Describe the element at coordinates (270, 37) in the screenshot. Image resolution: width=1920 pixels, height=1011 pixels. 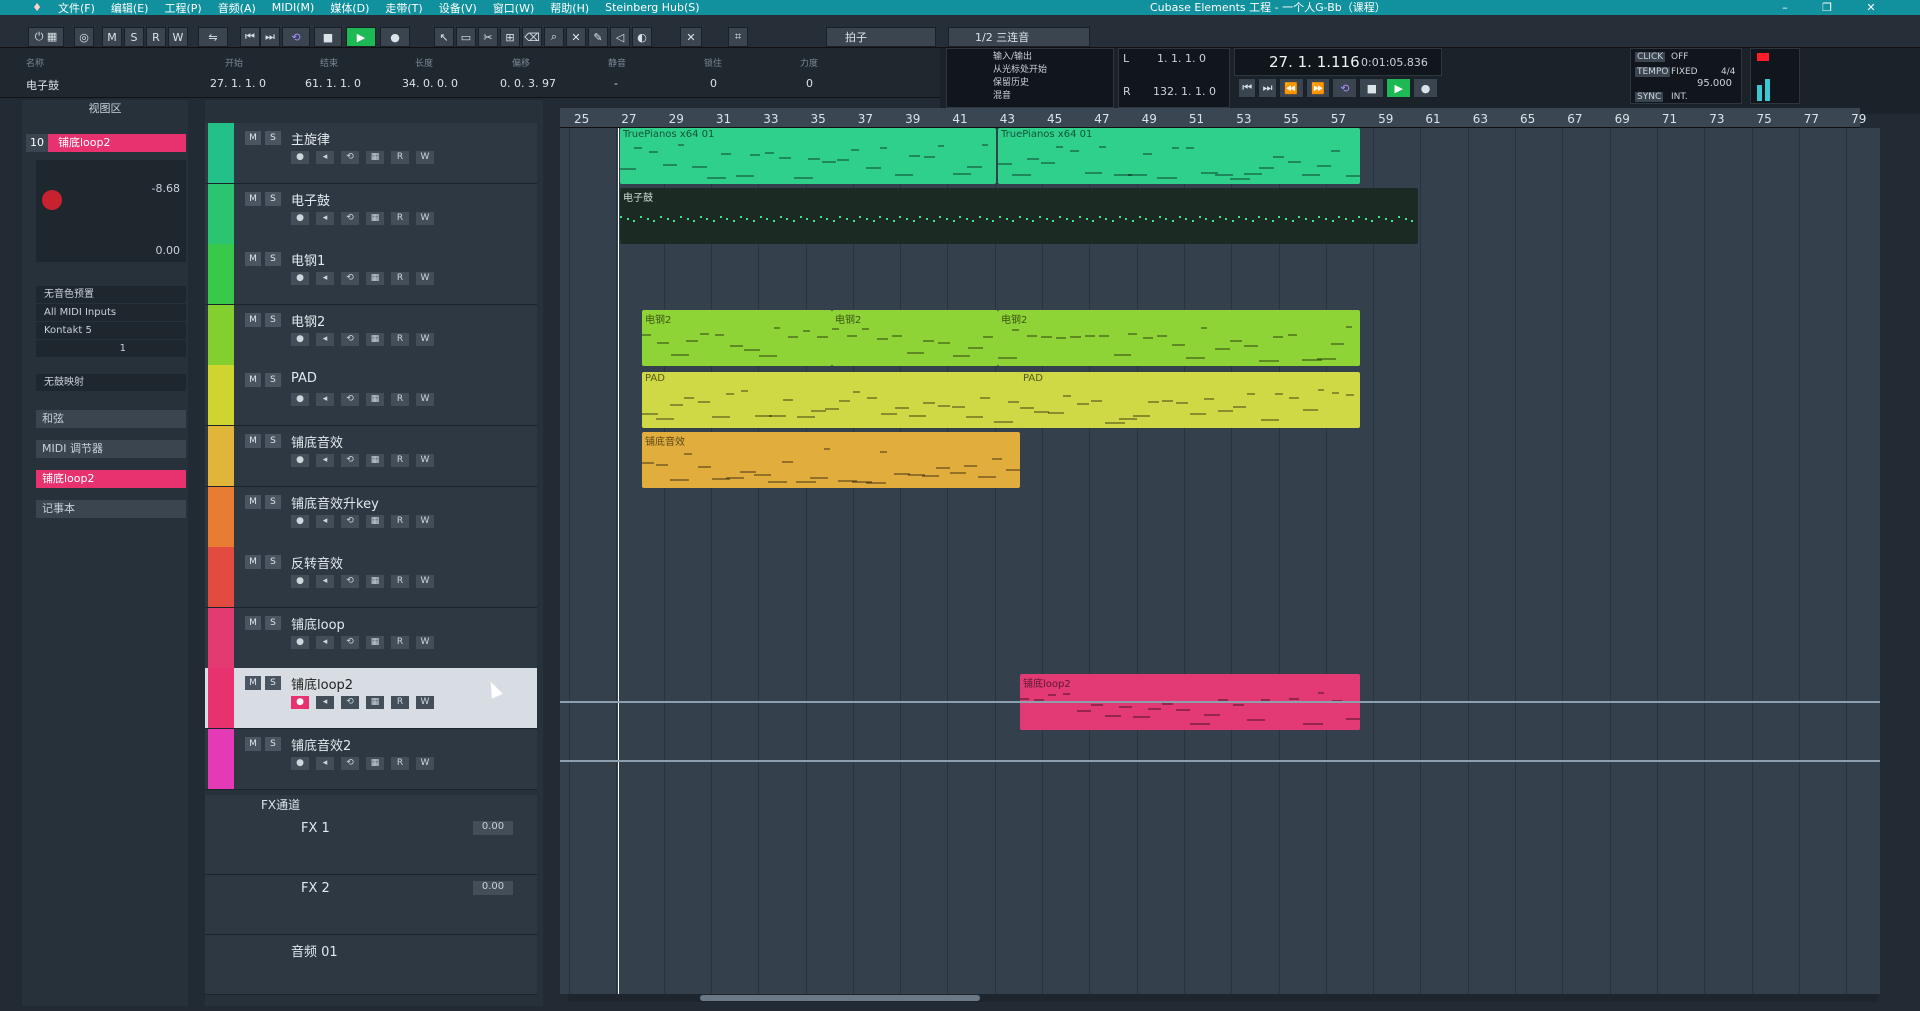
I see `go-end-icon: ⏭` at that location.